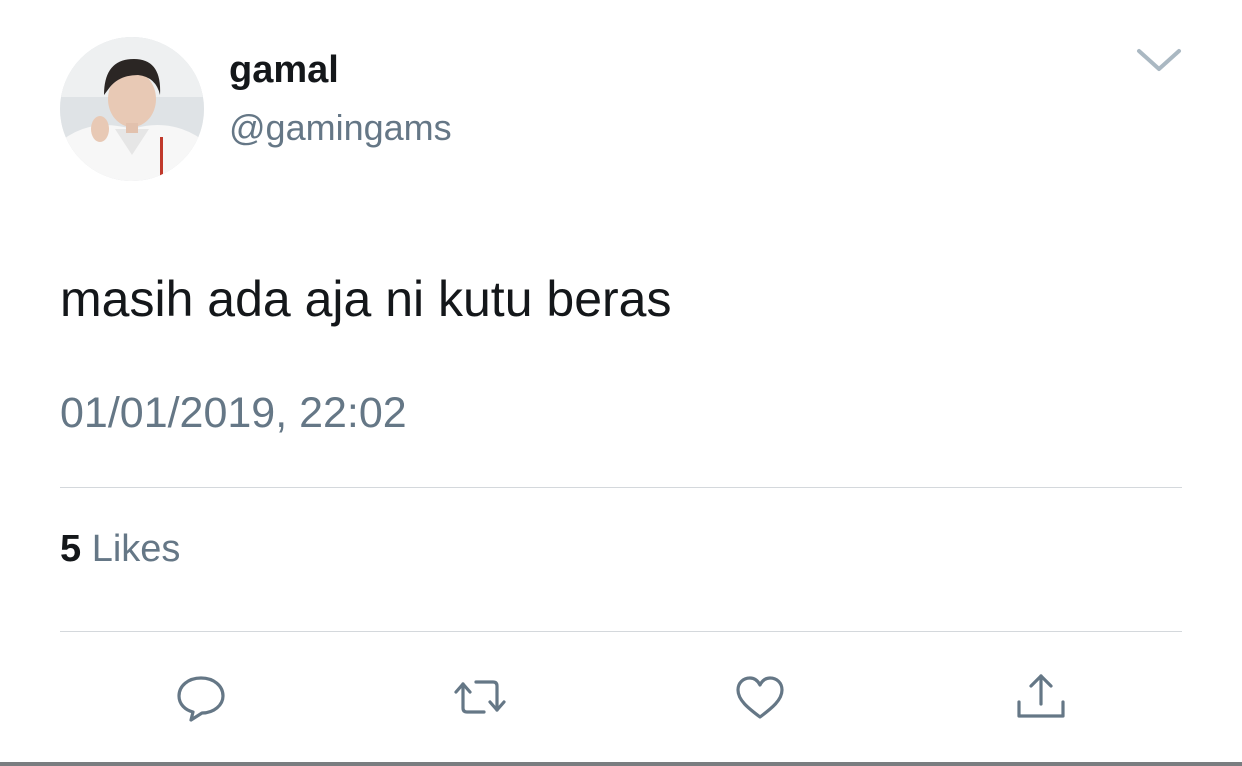  I want to click on share-button, so click(1041, 698).